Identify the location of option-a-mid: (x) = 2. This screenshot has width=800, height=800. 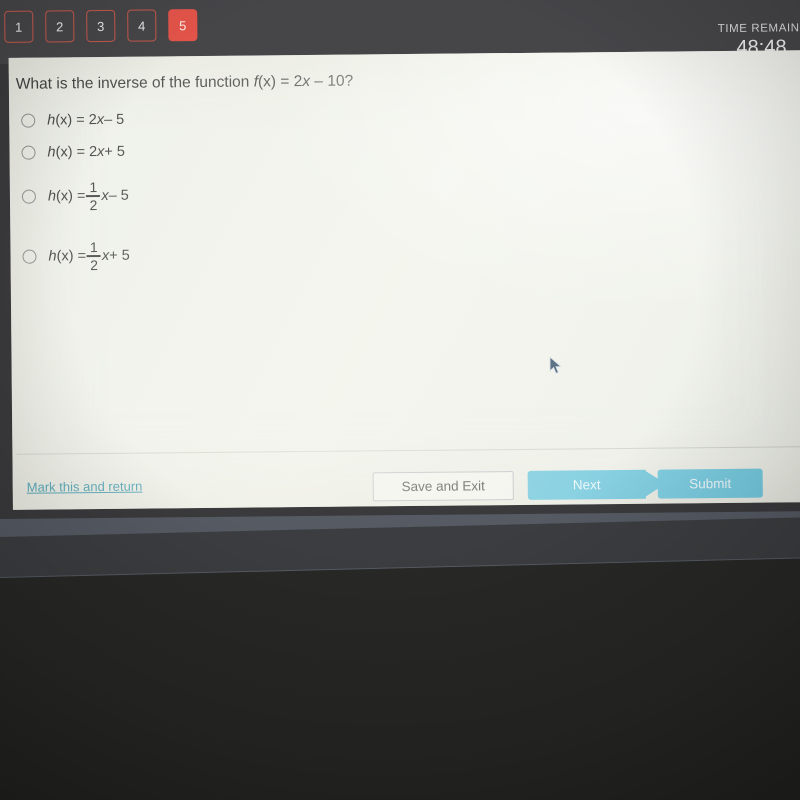
(76, 120).